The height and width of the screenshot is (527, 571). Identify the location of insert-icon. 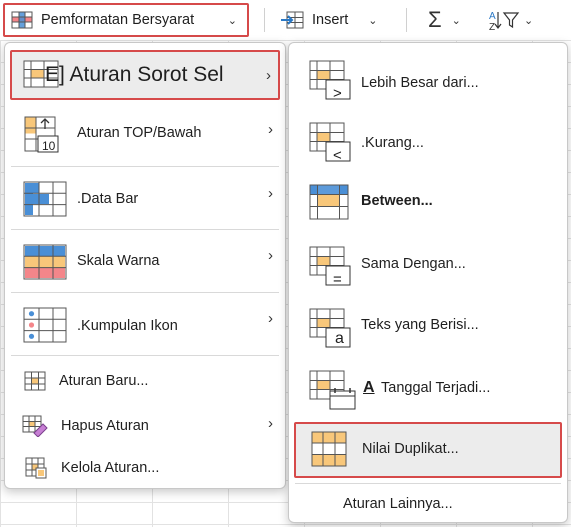
(292, 20).